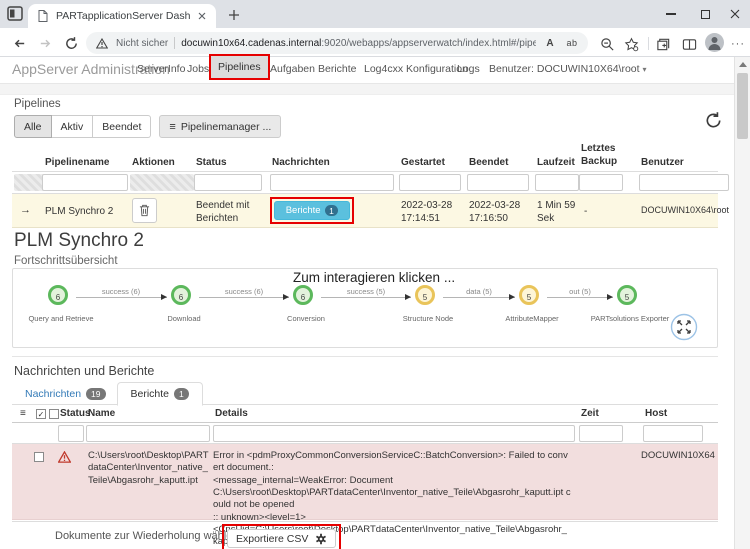 The image size is (750, 549). I want to click on filter-pipelinename-input, so click(85, 182).